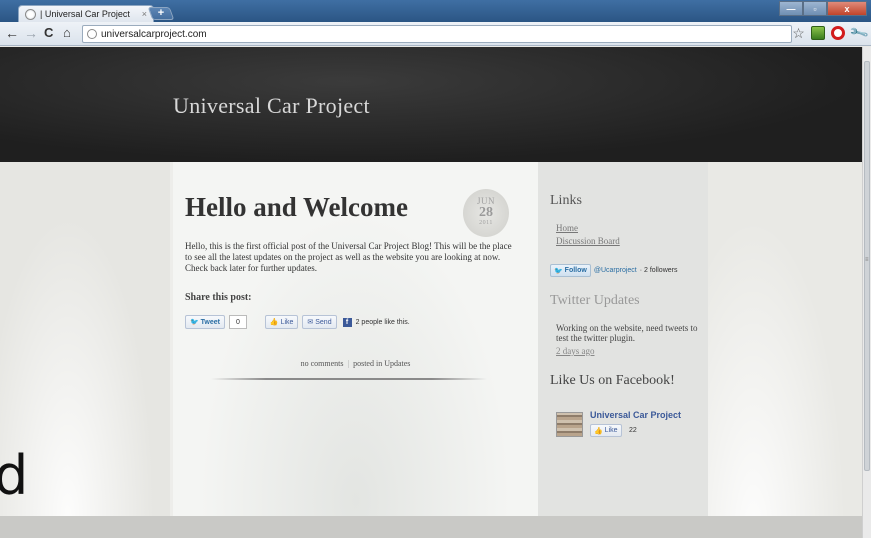 The height and width of the screenshot is (538, 871). What do you see at coordinates (798, 33) in the screenshot?
I see `bookmark-star-icon: ☆` at bounding box center [798, 33].